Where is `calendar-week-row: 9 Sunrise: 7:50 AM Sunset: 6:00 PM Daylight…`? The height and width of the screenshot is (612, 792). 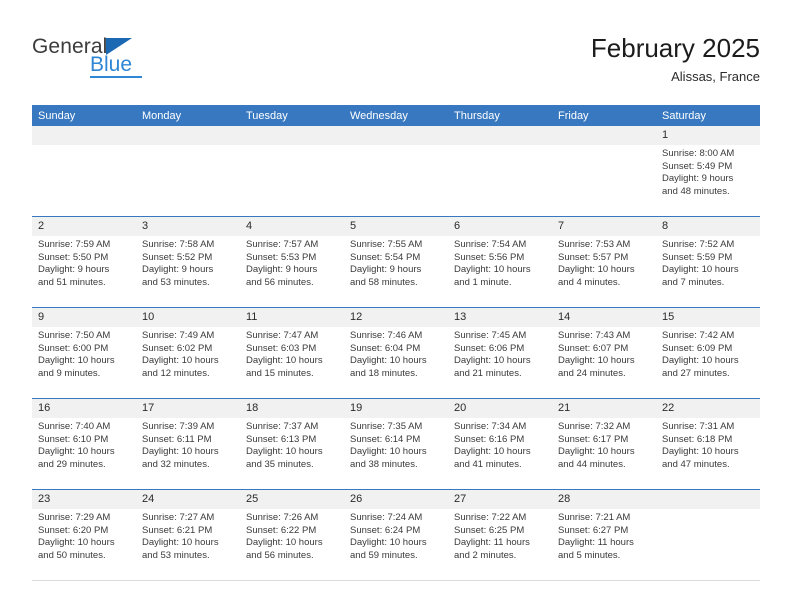 calendar-week-row: 9 Sunrise: 7:50 AM Sunset: 6:00 PM Daylight… is located at coordinates (396, 353).